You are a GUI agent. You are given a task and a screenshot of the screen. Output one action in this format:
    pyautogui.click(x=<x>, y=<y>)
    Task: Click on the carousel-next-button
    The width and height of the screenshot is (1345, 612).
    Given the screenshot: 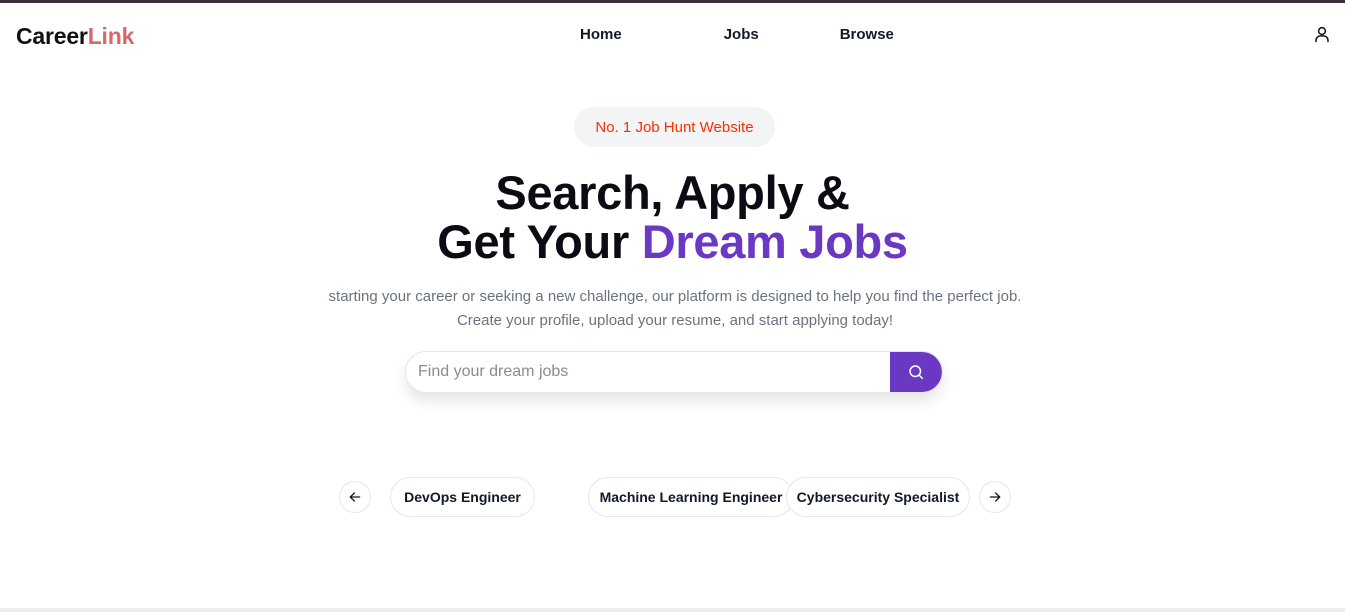 What is the action you would take?
    pyautogui.click(x=995, y=497)
    